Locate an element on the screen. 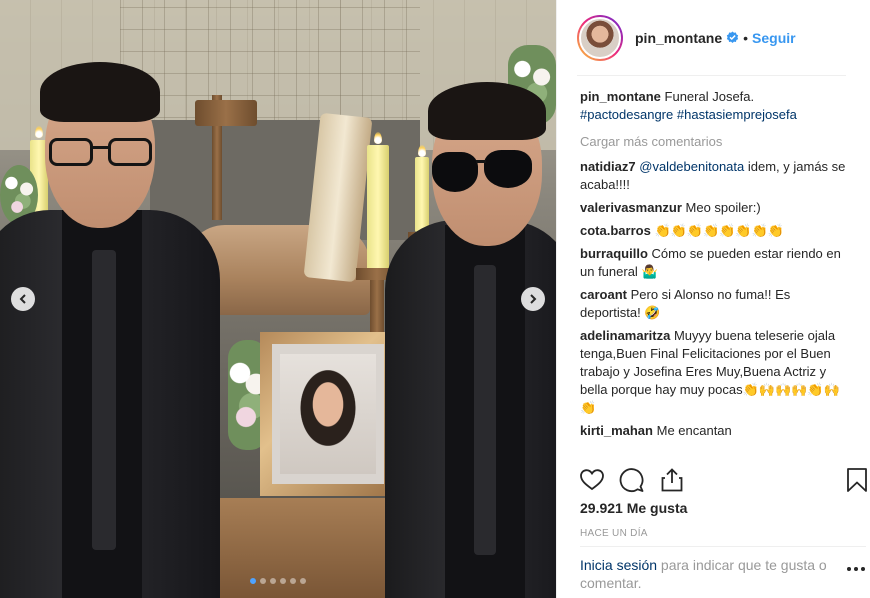 The width and height of the screenshot is (870, 598). cross-top is located at coordinates (226, 113).